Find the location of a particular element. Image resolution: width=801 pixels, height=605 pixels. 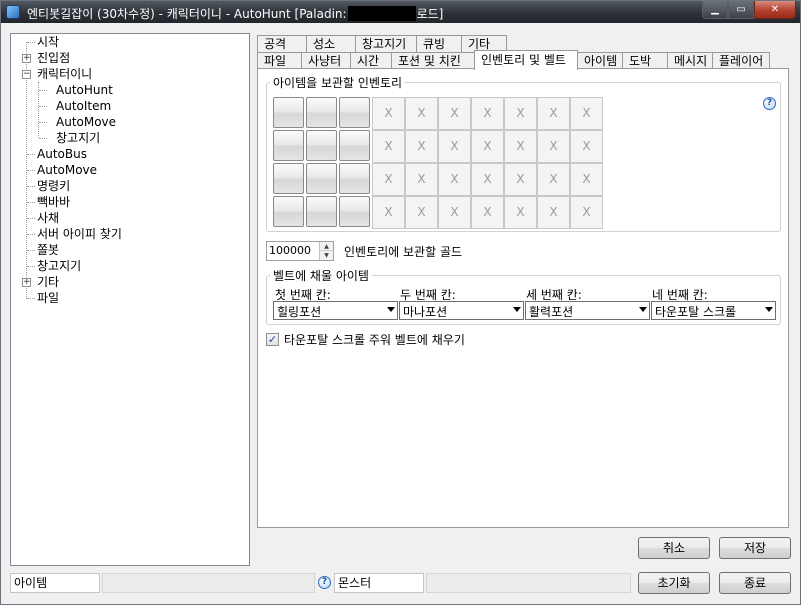

tab-file: 파일 is located at coordinates (279, 60).